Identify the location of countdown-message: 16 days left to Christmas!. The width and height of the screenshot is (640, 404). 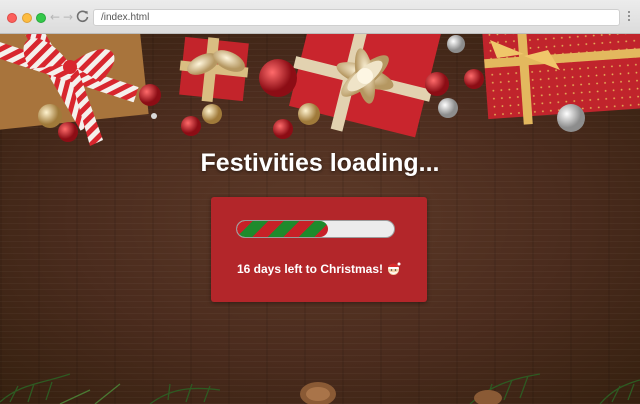
(319, 268).